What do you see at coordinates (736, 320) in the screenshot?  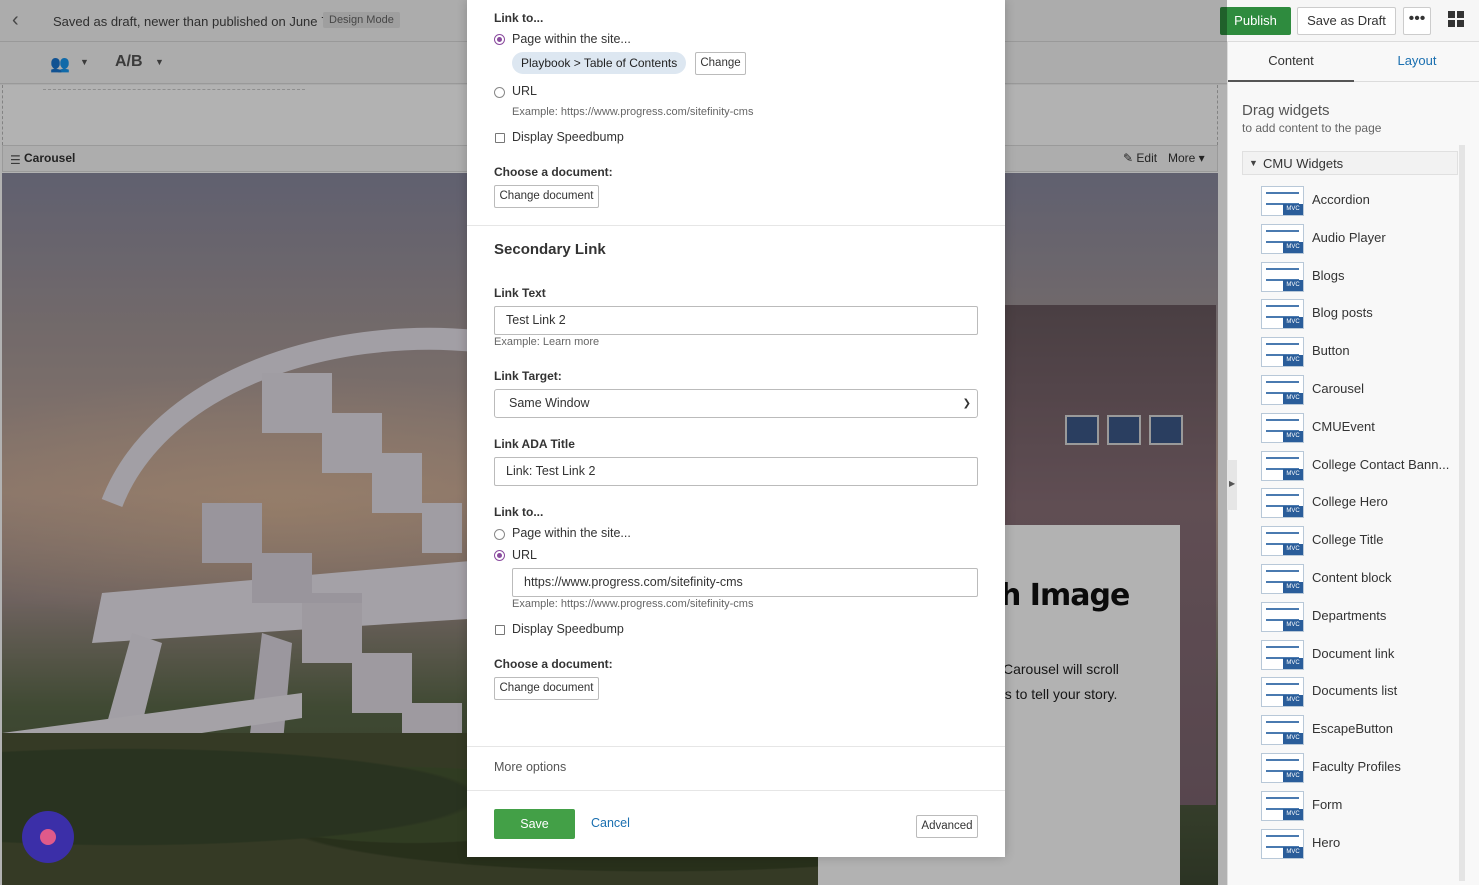 I see `link-text-input: Test Link 2` at bounding box center [736, 320].